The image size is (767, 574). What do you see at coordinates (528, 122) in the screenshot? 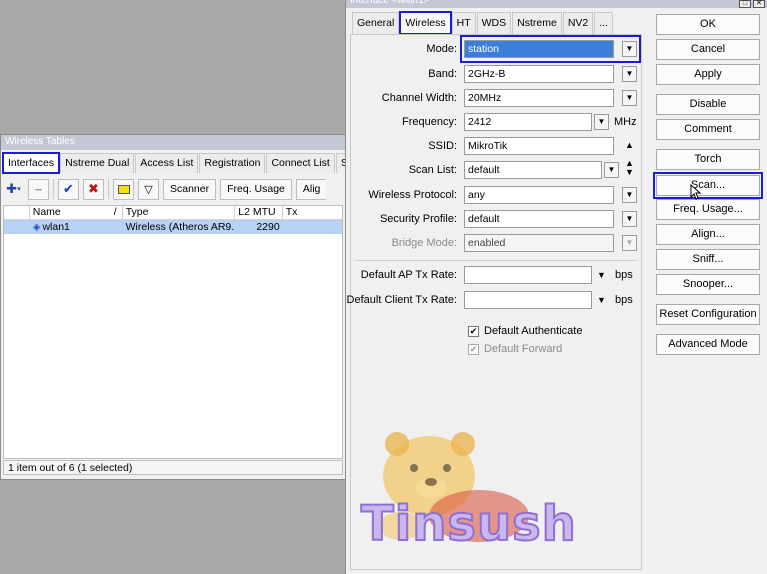
I see `frequency-select: 2412` at bounding box center [528, 122].